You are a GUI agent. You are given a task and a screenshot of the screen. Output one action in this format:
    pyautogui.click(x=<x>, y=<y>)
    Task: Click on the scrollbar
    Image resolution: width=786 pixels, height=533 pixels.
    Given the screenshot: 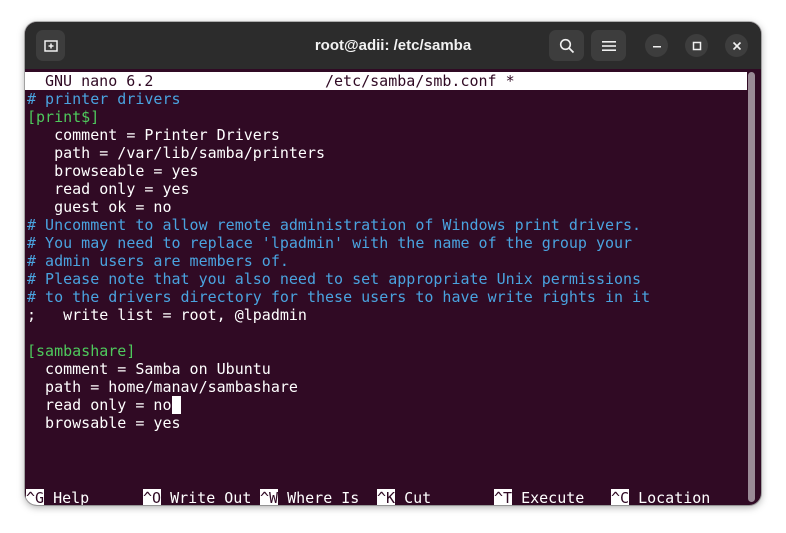 What is the action you would take?
    pyautogui.click(x=751, y=287)
    